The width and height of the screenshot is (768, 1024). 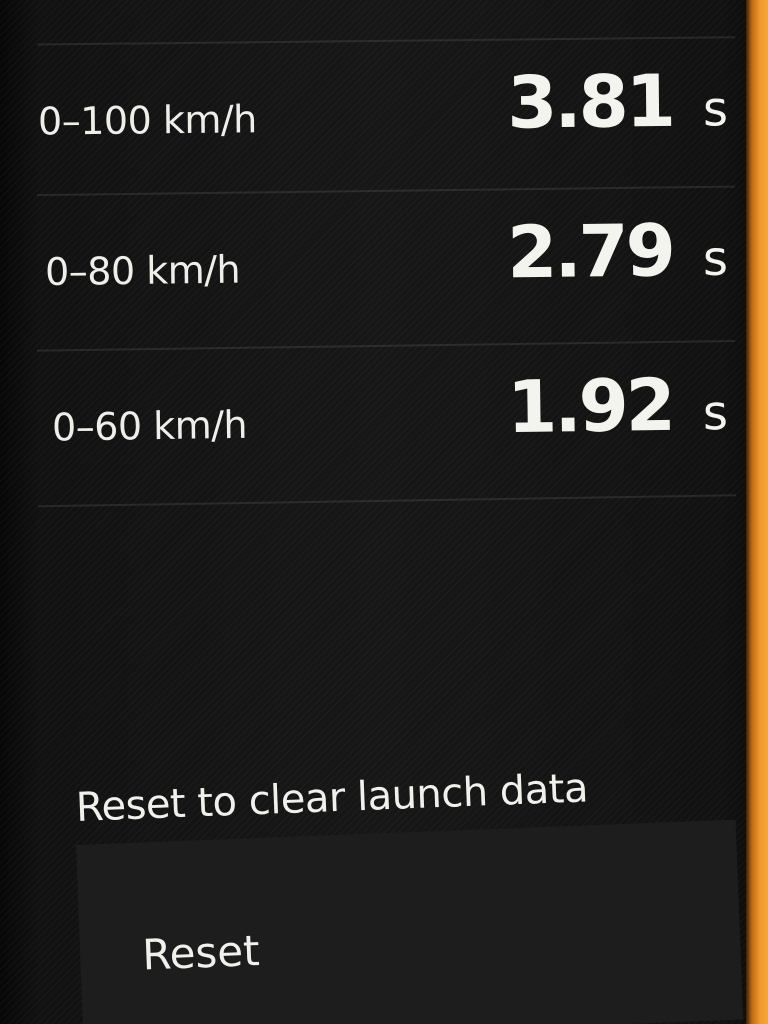 I want to click on launch-time-value-group: 3.81 s, so click(x=617, y=101).